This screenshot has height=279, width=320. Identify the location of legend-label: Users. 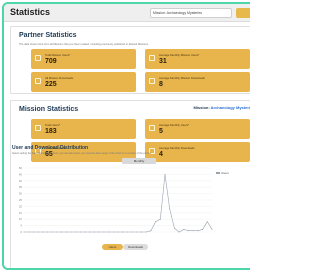
(225, 173).